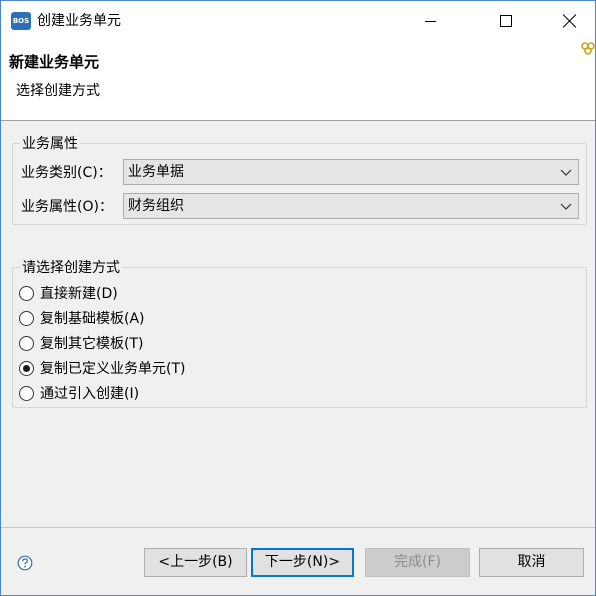  What do you see at coordinates (298, 81) in the screenshot?
I see `wizard-header: 新建业务单元 选择创建方式` at bounding box center [298, 81].